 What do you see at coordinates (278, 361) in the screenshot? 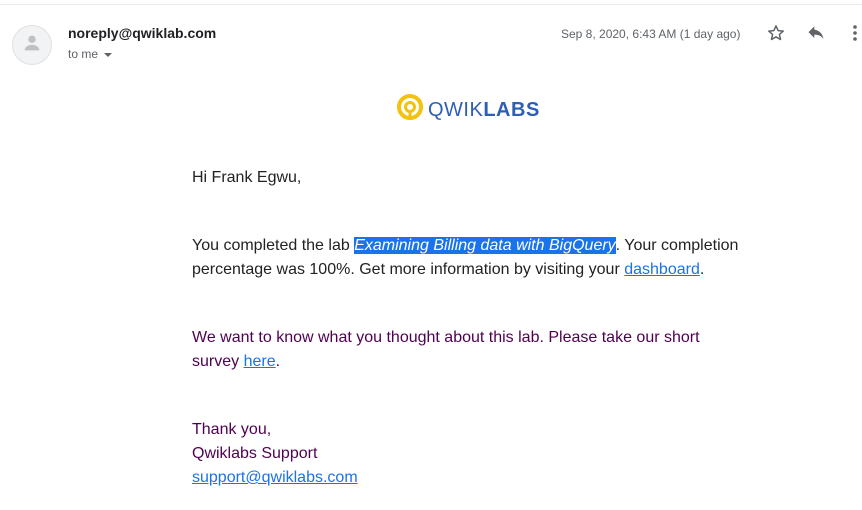
I see `survey-end: .` at bounding box center [278, 361].